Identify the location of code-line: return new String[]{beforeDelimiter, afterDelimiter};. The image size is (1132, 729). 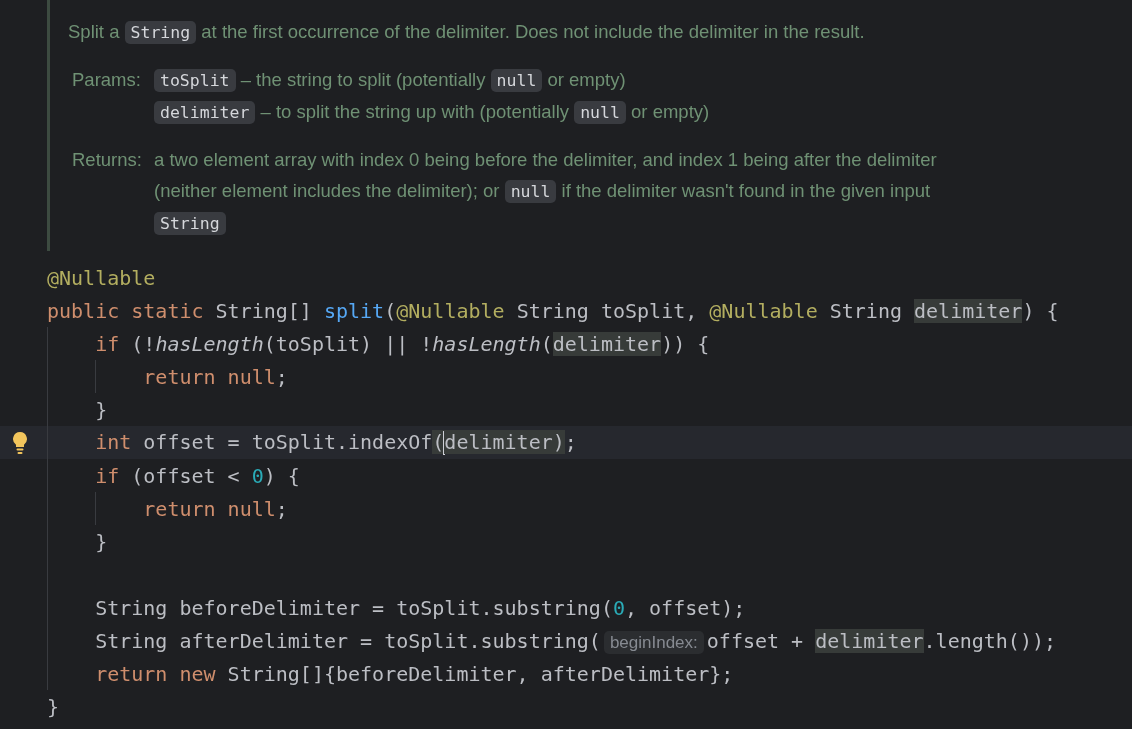
(414, 673).